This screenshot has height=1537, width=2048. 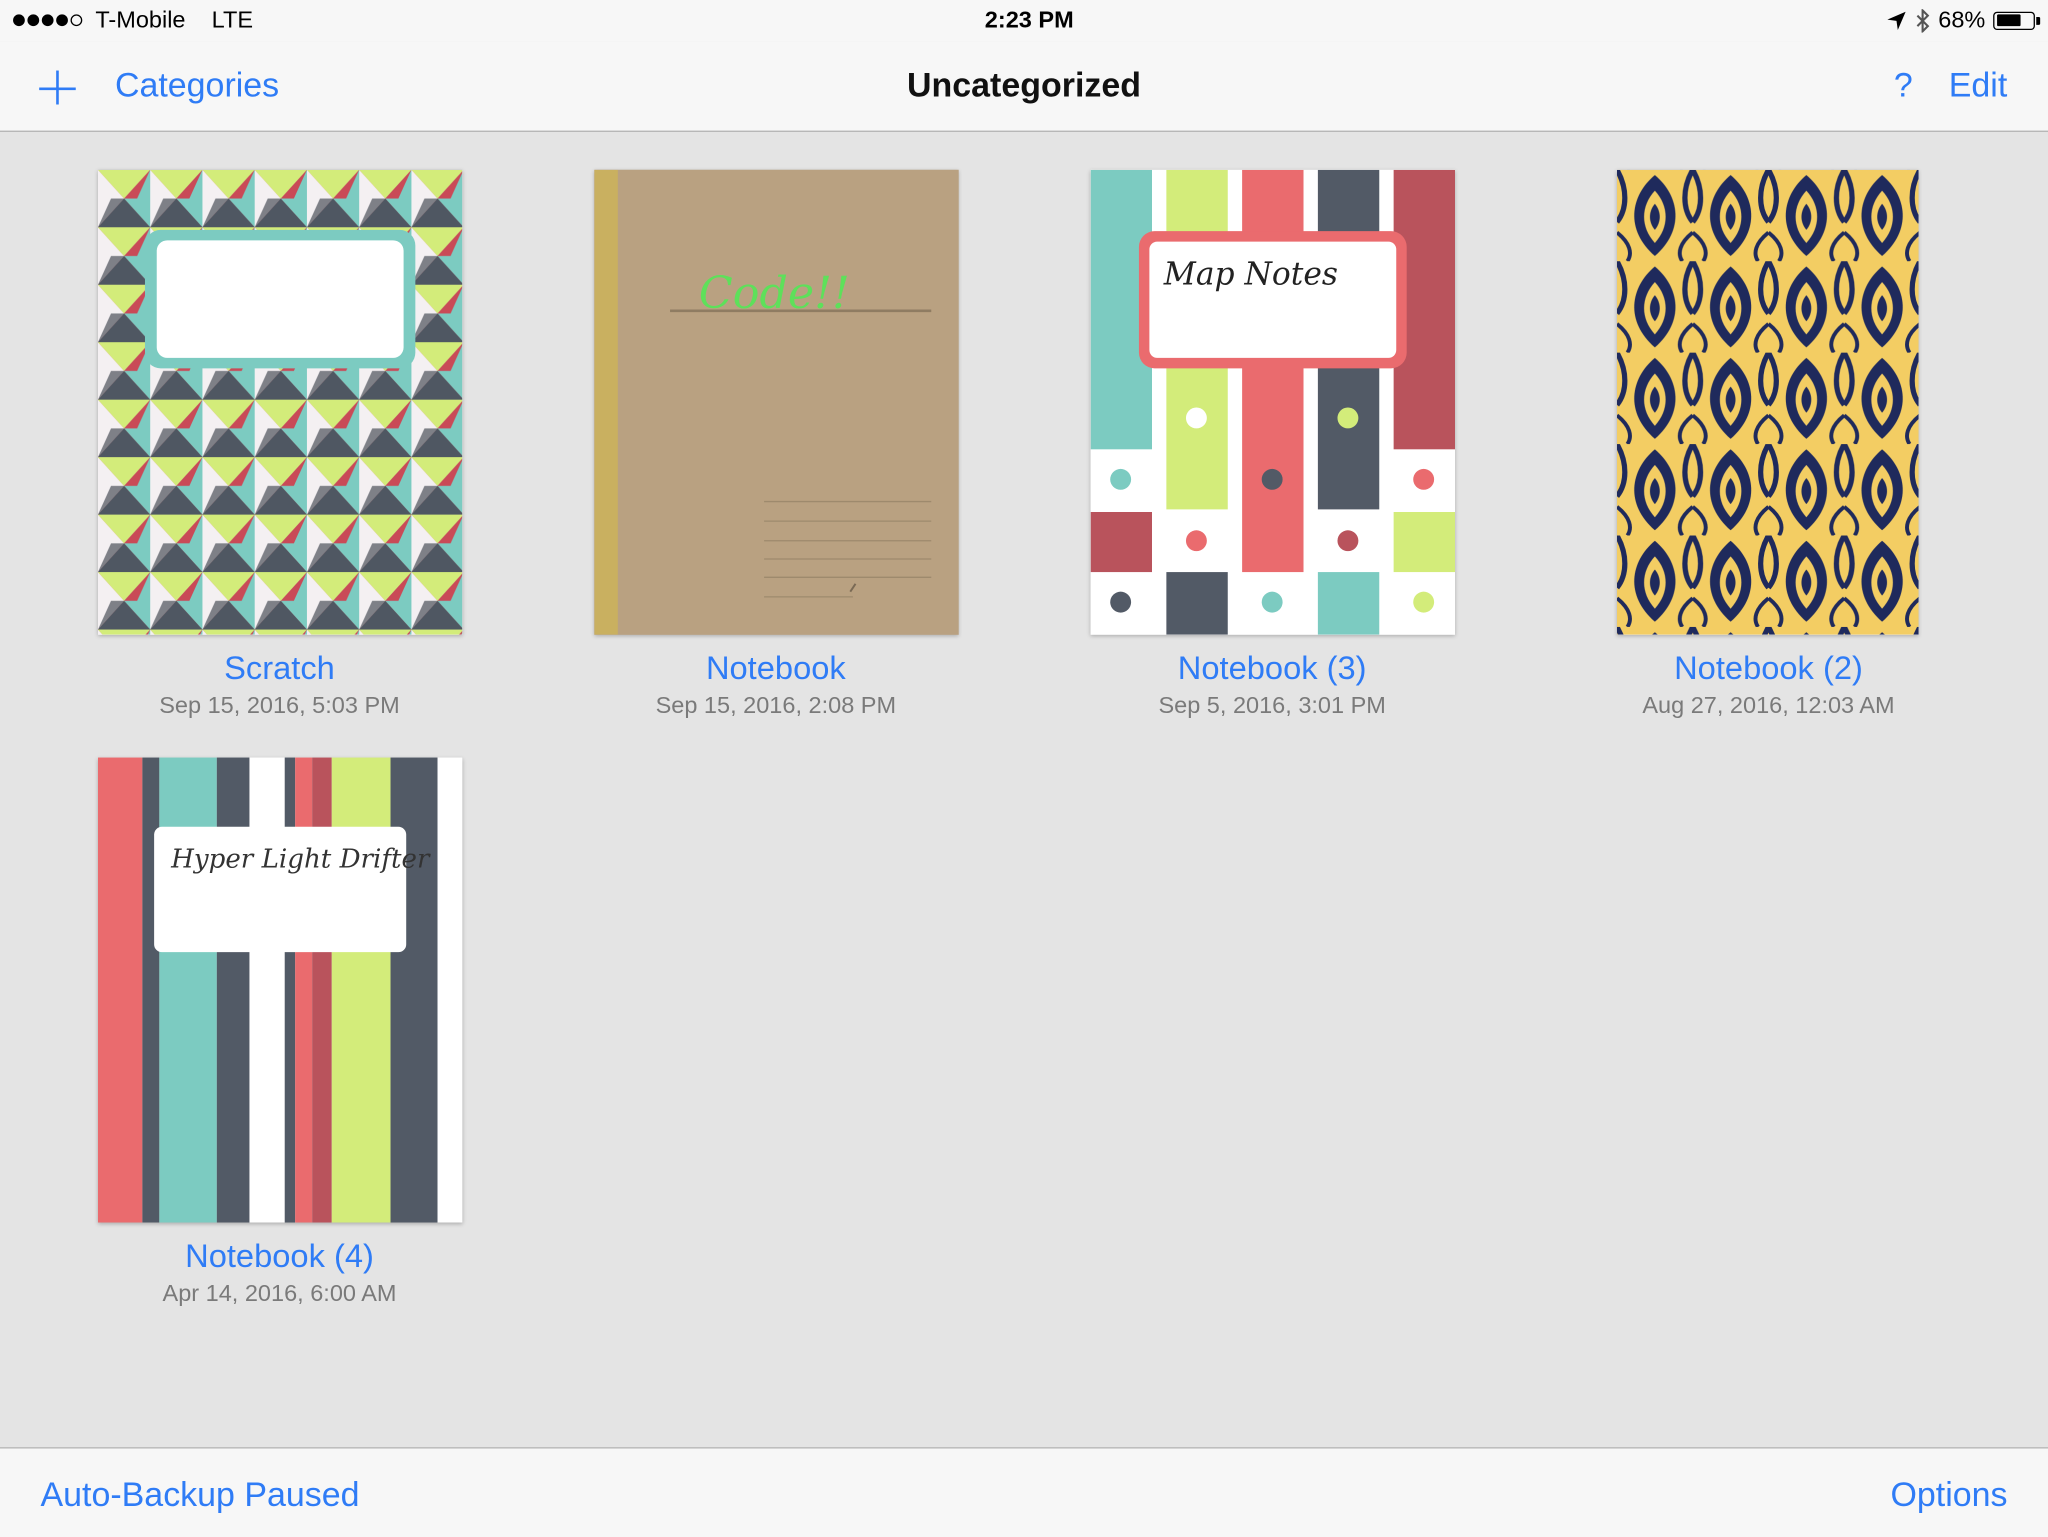 I want to click on notebook-title: Notebook (4), so click(x=279, y=1257).